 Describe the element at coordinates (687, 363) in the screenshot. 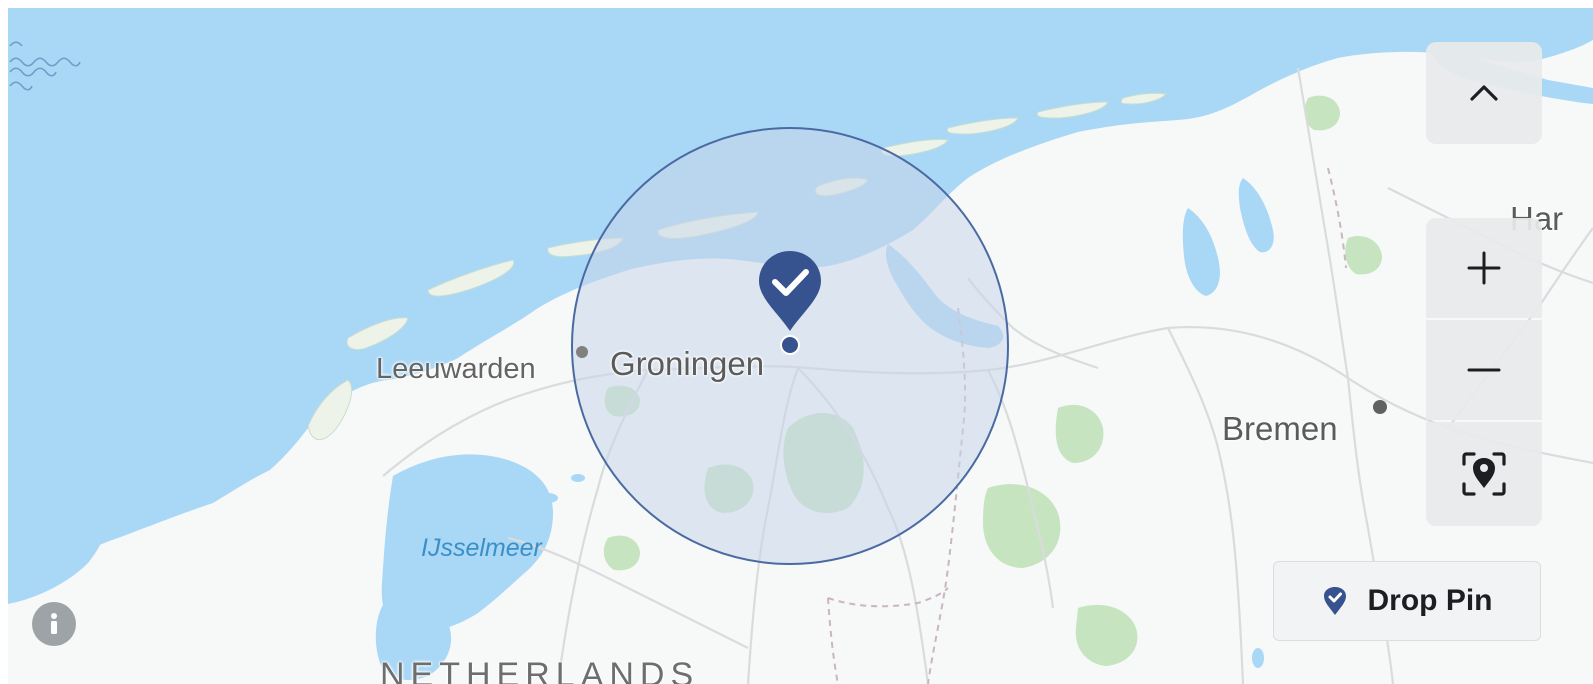

I see `label-groningen: Groningen` at that location.